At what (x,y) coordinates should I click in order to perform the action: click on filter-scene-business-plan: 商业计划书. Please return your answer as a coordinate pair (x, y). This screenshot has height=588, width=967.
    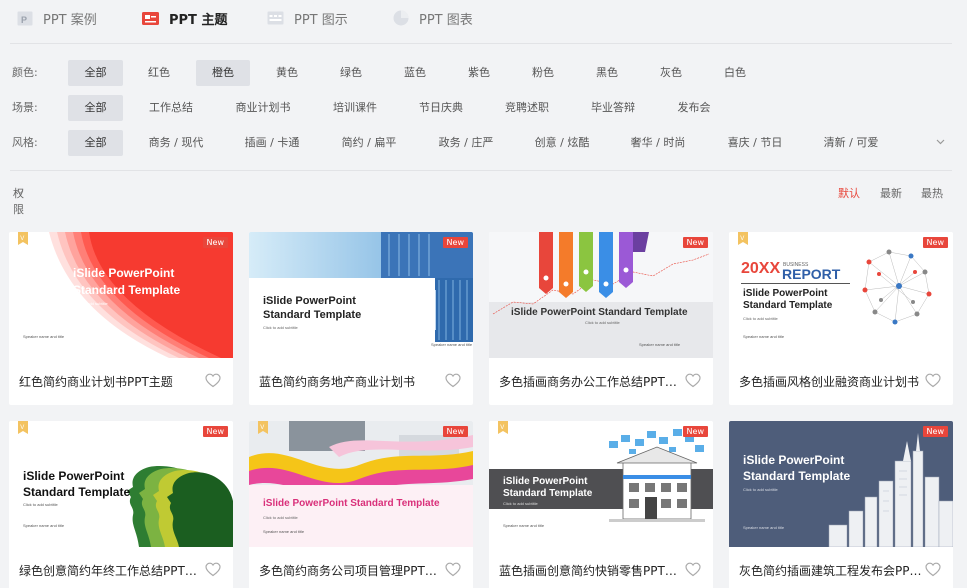
    Looking at the image, I should click on (263, 108).